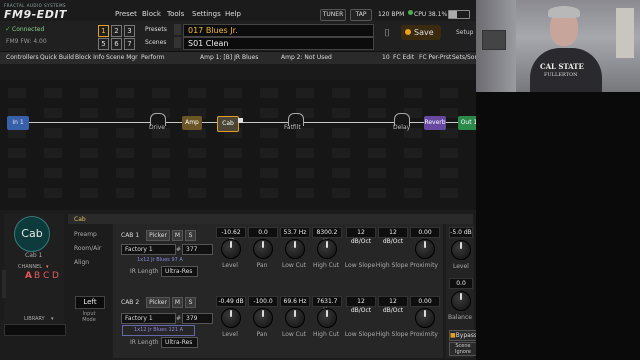  What do you see at coordinates (263, 232) in the screenshot?
I see `cab1-pan-value: 0.0` at bounding box center [263, 232].